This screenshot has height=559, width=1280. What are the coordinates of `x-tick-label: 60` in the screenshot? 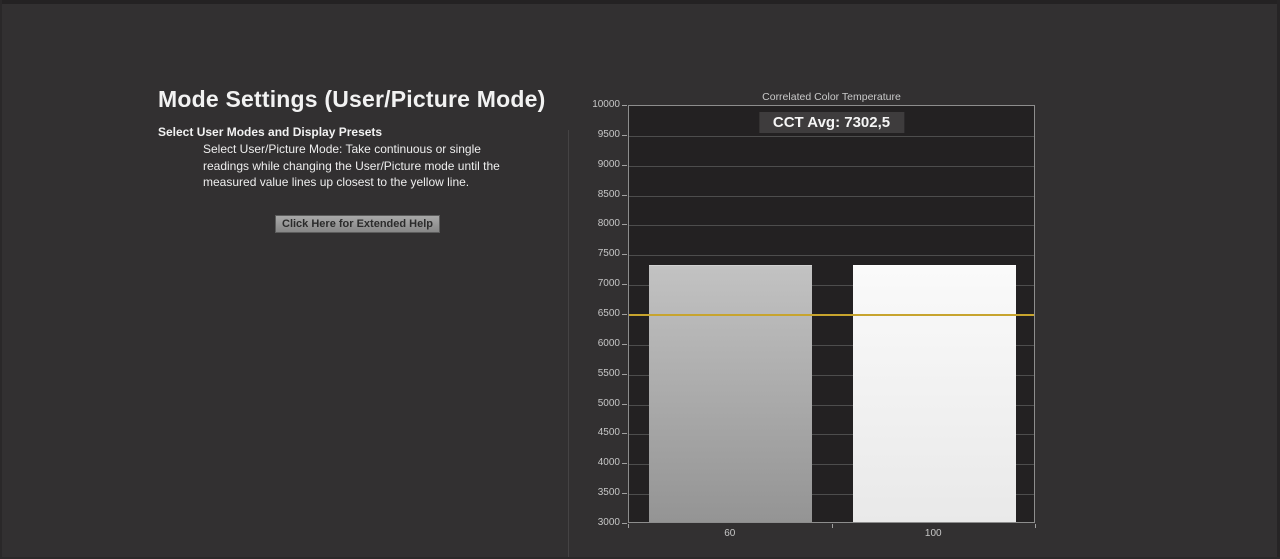 It's located at (730, 533).